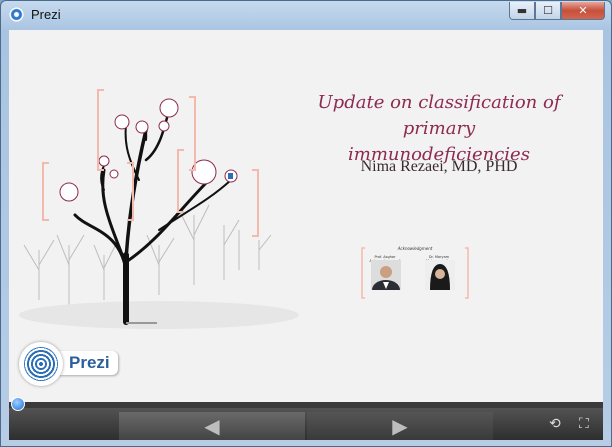  What do you see at coordinates (583, 11) in the screenshot?
I see `close-button: ✕` at bounding box center [583, 11].